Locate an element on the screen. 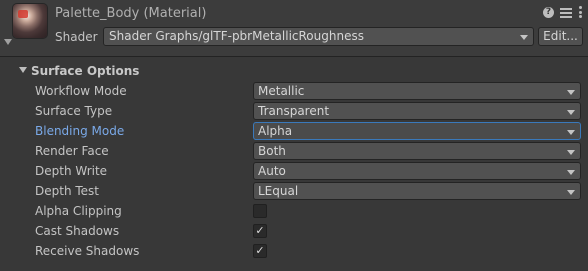 This screenshot has height=271, width=588. header-icons: ? is located at coordinates (562, 12).